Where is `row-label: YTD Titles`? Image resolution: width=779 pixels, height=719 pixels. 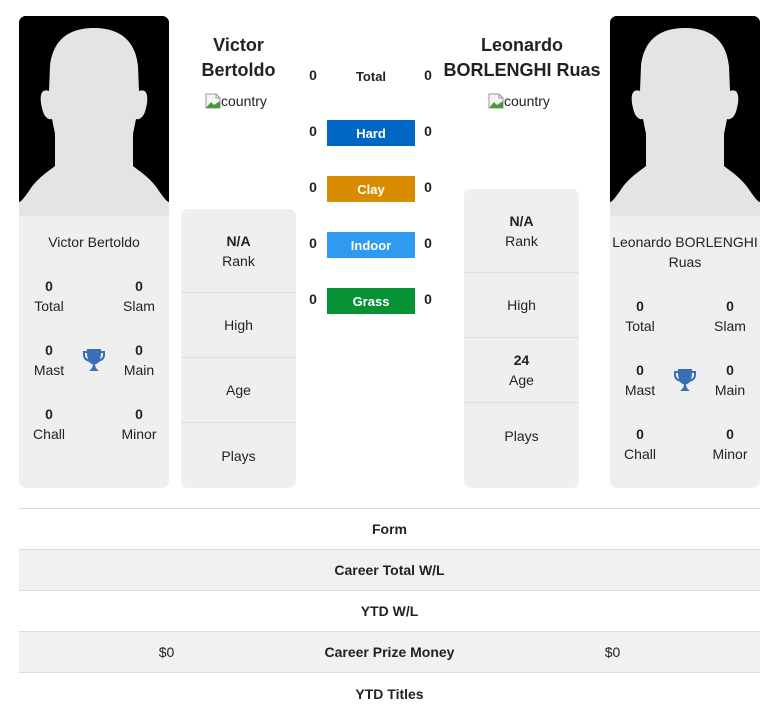
row-label: YTD Titles is located at coordinates (389, 693).